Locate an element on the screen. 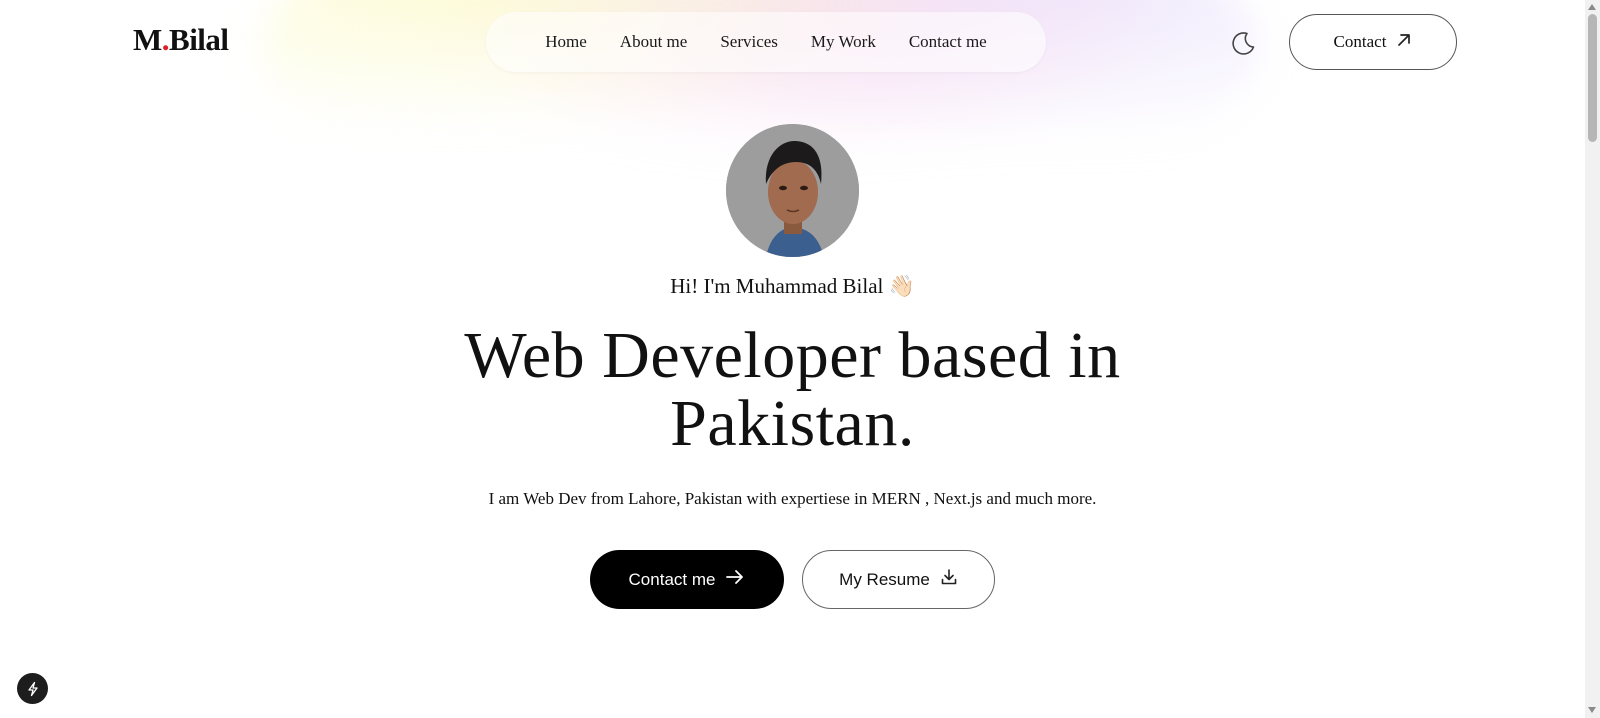  hero-greeting: Hi! I'm Muhammad Bilal 👋🏻 is located at coordinates (792, 286).